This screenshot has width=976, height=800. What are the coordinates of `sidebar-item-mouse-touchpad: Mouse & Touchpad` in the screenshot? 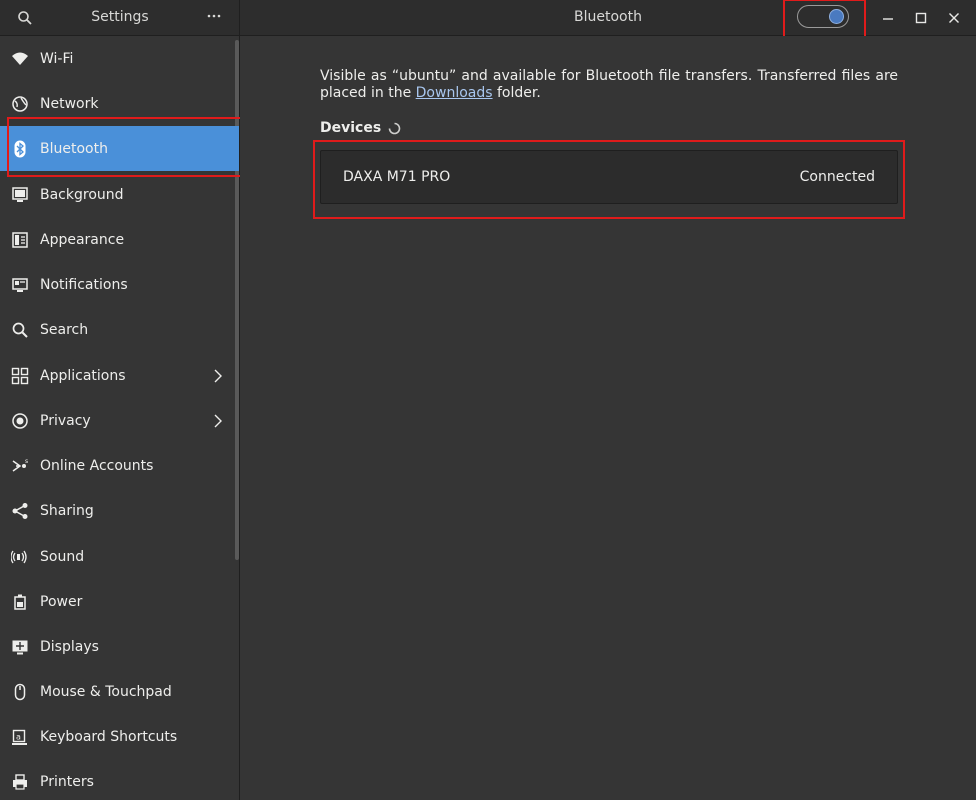 It's located at (119, 691).